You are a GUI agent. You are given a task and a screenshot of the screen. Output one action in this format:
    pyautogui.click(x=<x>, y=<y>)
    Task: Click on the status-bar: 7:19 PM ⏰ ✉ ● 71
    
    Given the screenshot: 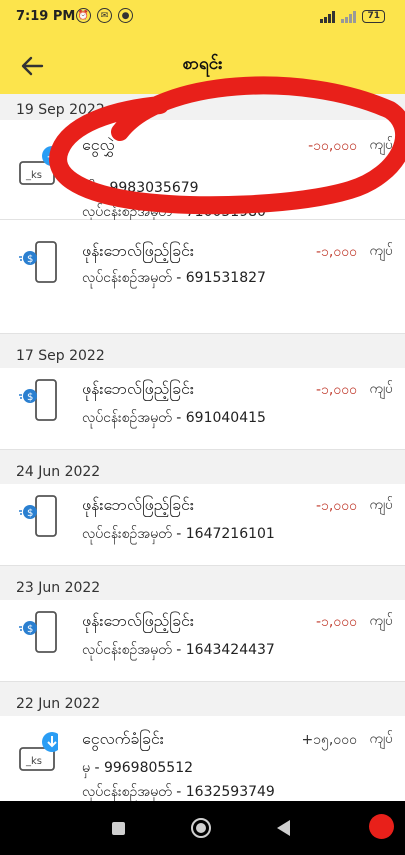 What is the action you would take?
    pyautogui.click(x=202, y=19)
    